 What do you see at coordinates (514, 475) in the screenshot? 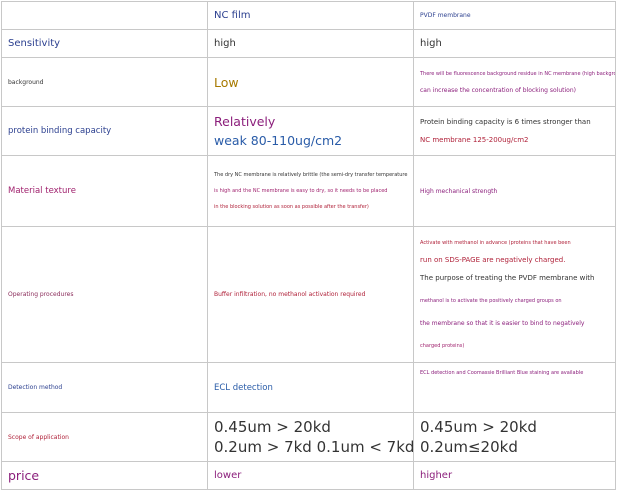
I see `cell-pvdf-price: higher` at bounding box center [514, 475].